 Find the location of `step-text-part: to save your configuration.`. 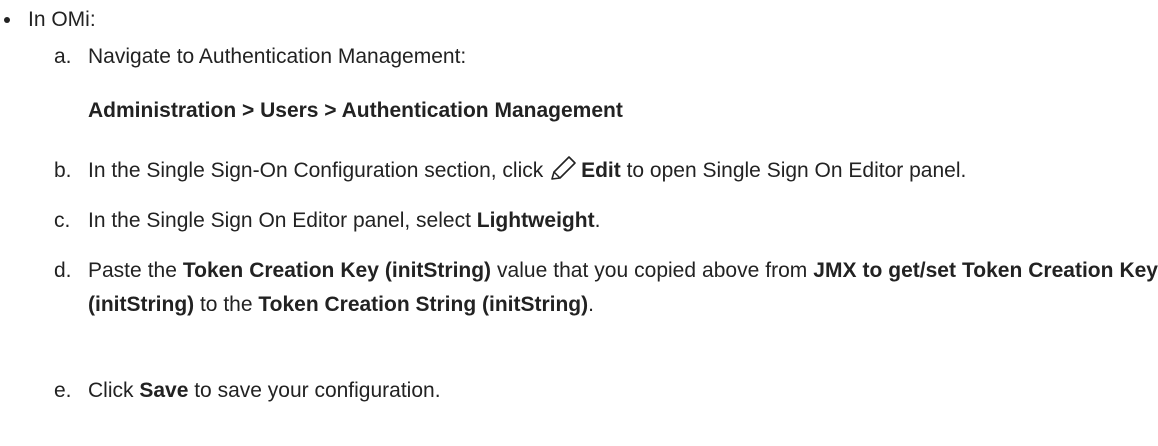

step-text-part: to save your configuration. is located at coordinates (314, 390).